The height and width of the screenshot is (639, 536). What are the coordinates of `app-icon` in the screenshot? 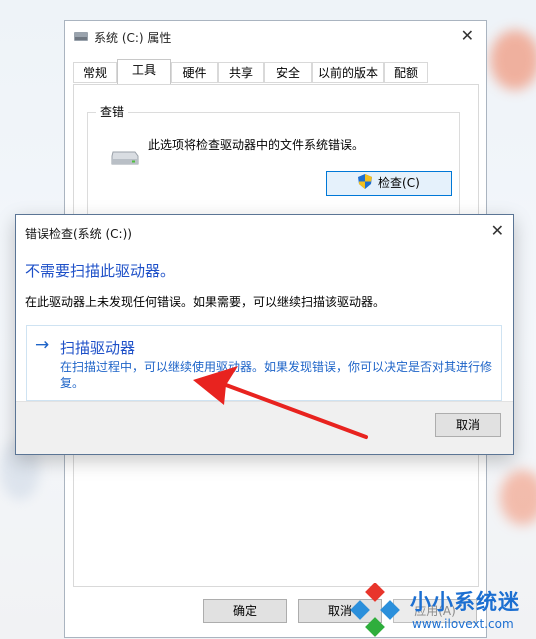 It's located at (81, 36).